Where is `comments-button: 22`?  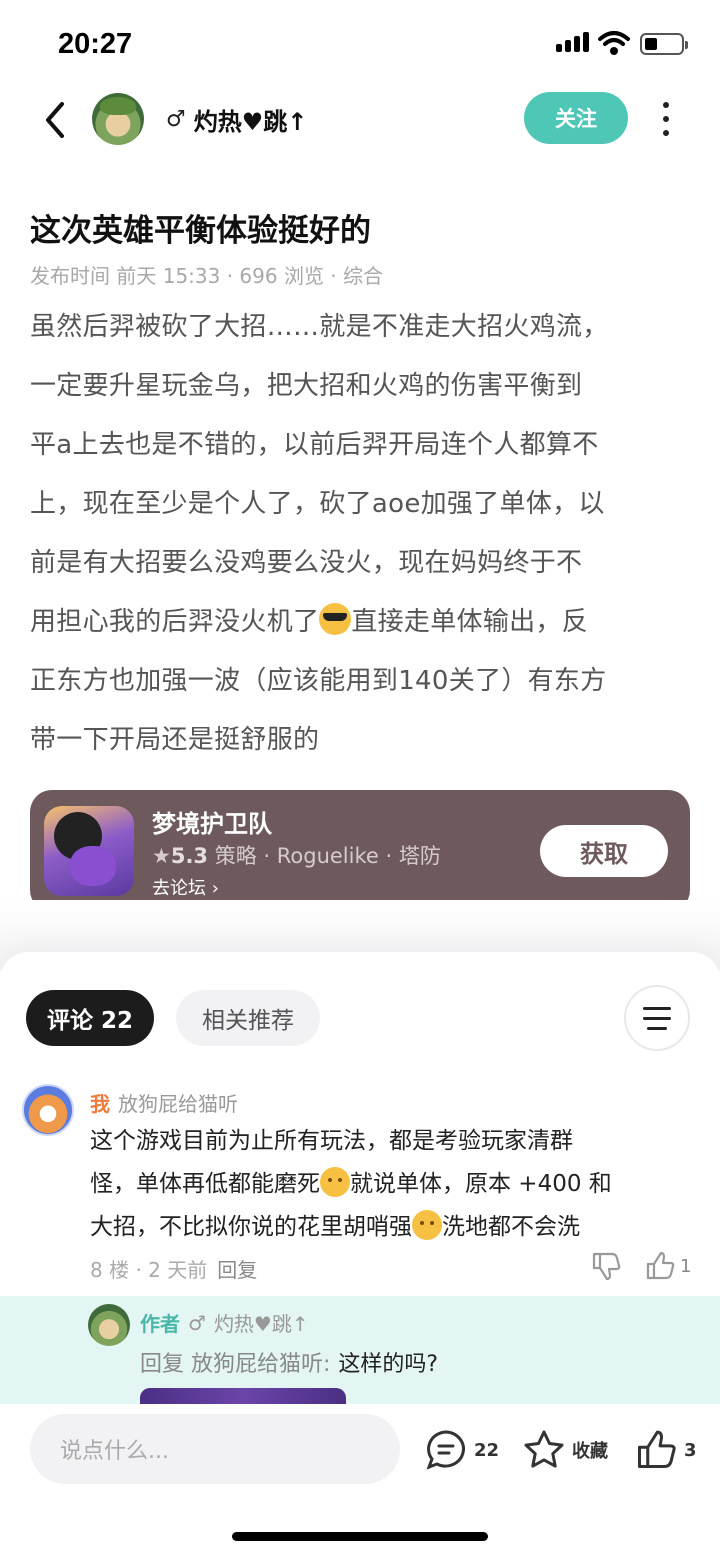 comments-button: 22 is located at coordinates (461, 1450).